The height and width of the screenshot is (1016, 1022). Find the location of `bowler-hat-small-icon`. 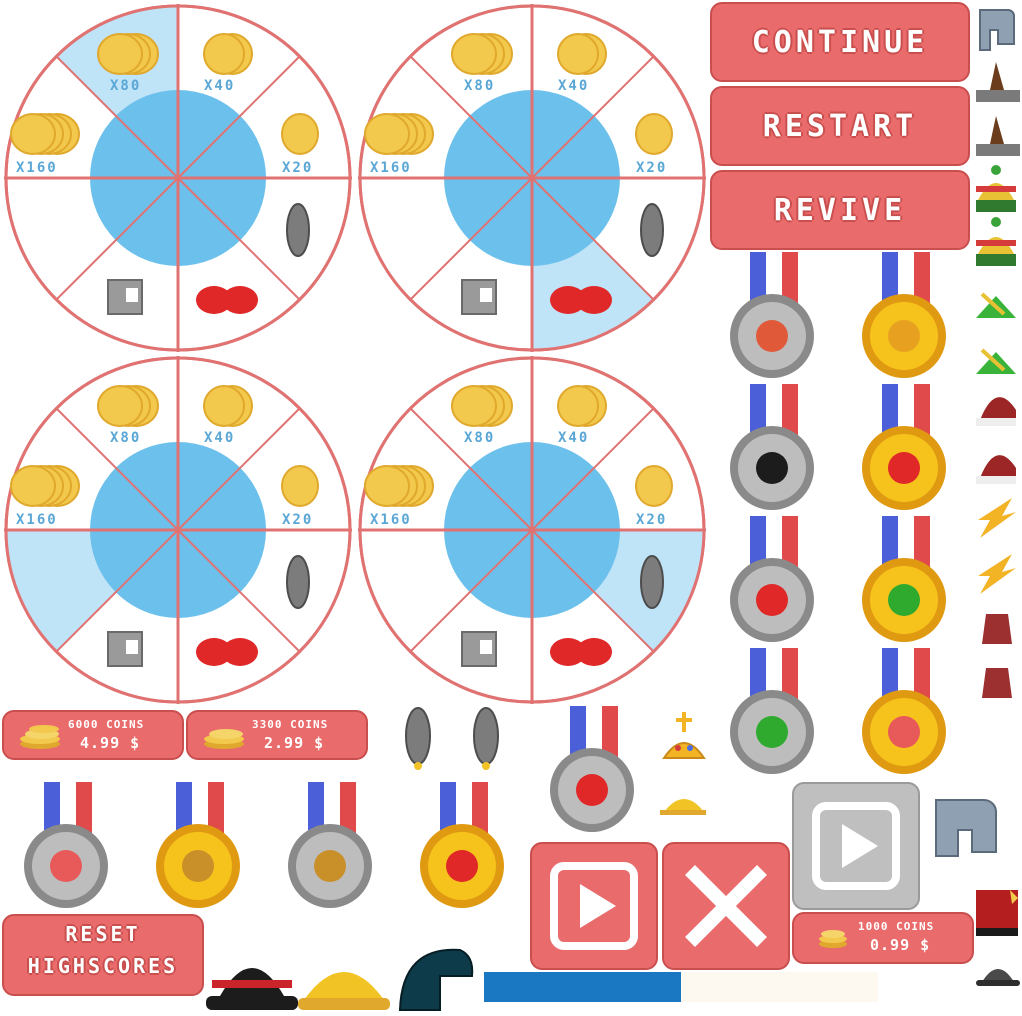

bowler-hat-small-icon is located at coordinates (998, 977).